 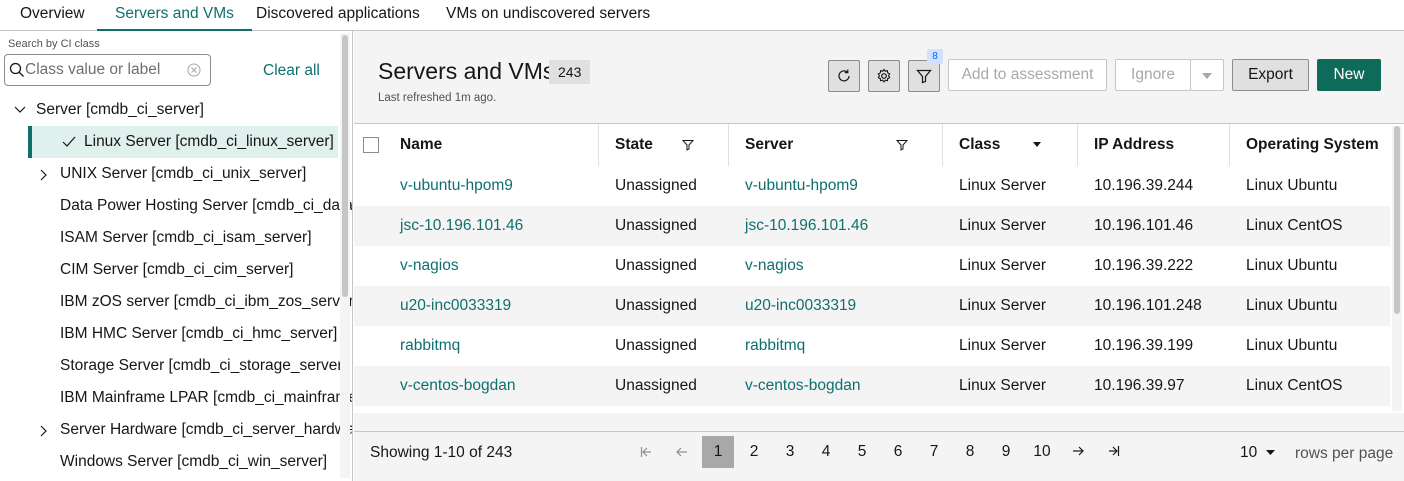 What do you see at coordinates (1037, 144) in the screenshot?
I see `sort-caret-icon` at bounding box center [1037, 144].